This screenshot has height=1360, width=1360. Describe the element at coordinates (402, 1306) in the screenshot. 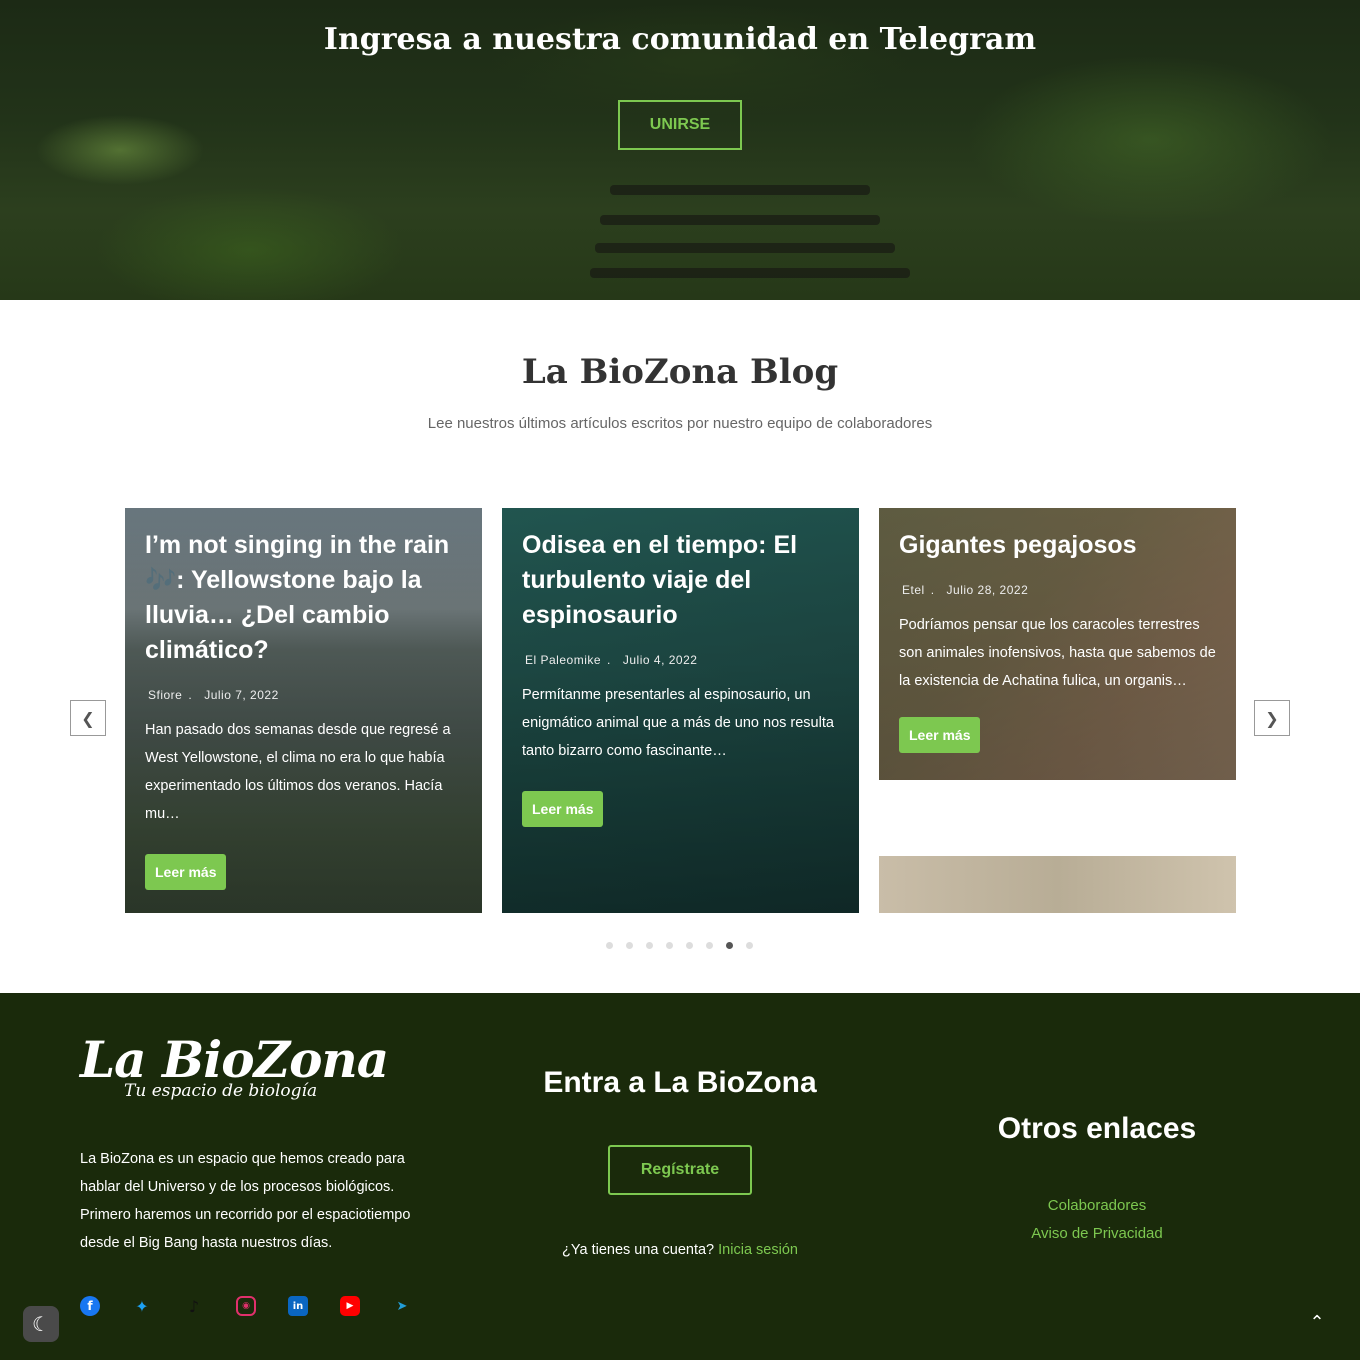

I see `telegram-icon: ➤` at that location.